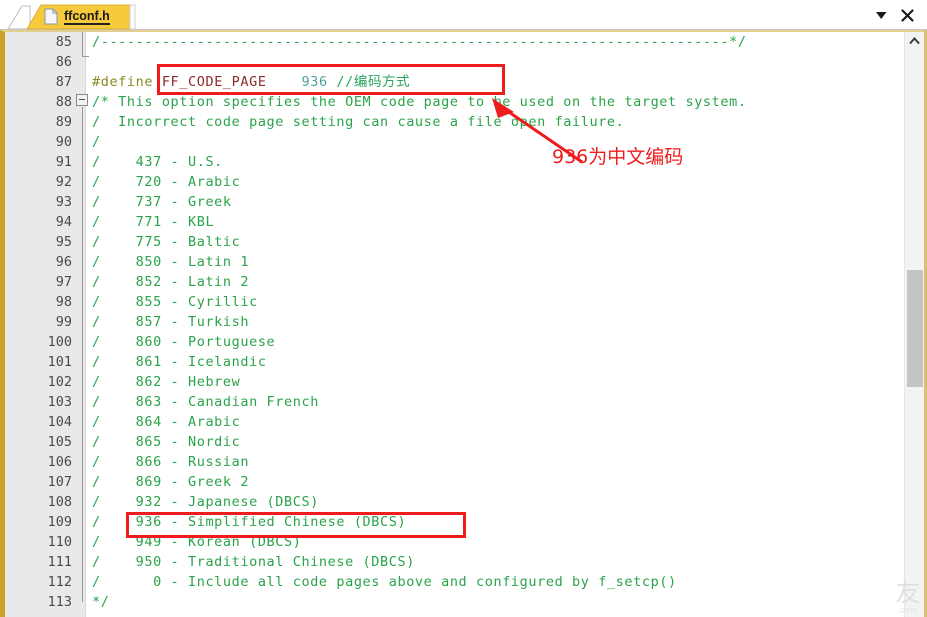 The image size is (927, 617). Describe the element at coordinates (63, 242) in the screenshot. I see `line-number: 95` at that location.